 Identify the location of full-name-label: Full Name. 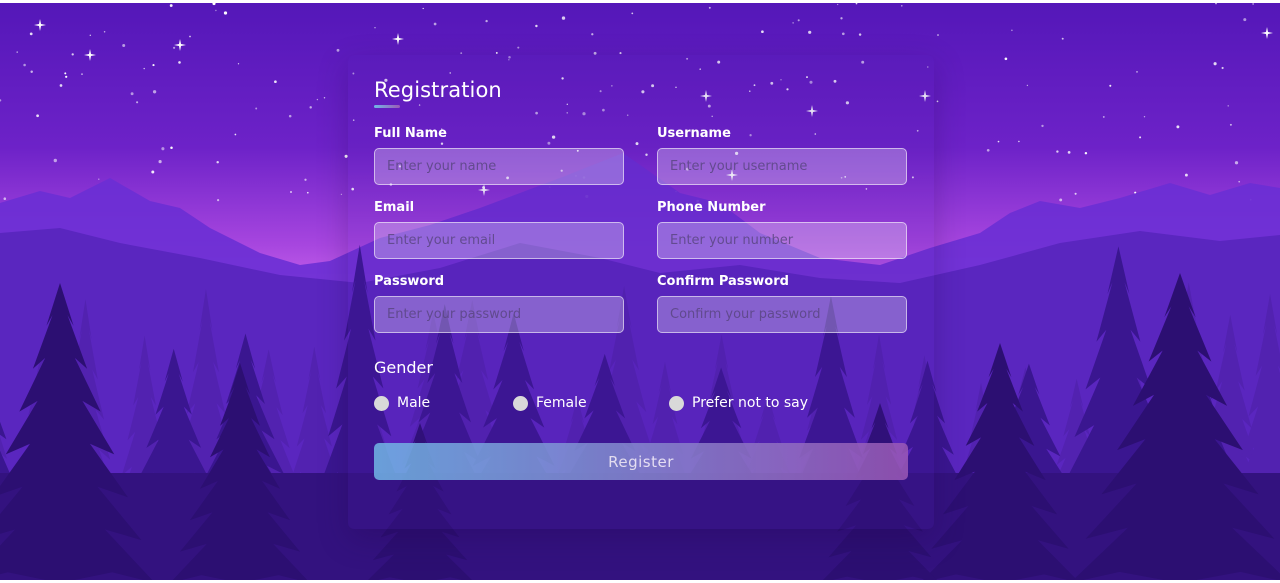
(410, 133).